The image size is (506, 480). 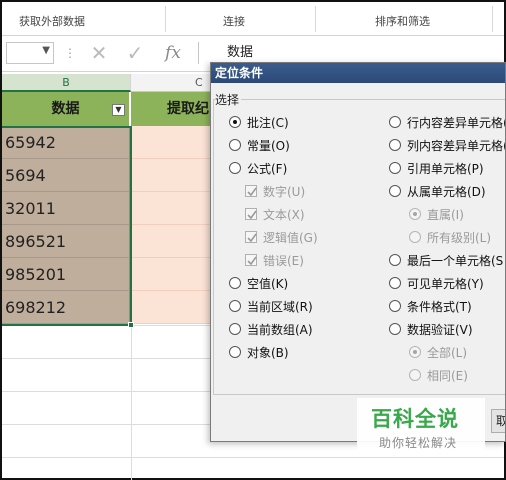 What do you see at coordinates (439, 307) in the screenshot?
I see `option-label: 条件格式(T)` at bounding box center [439, 307].